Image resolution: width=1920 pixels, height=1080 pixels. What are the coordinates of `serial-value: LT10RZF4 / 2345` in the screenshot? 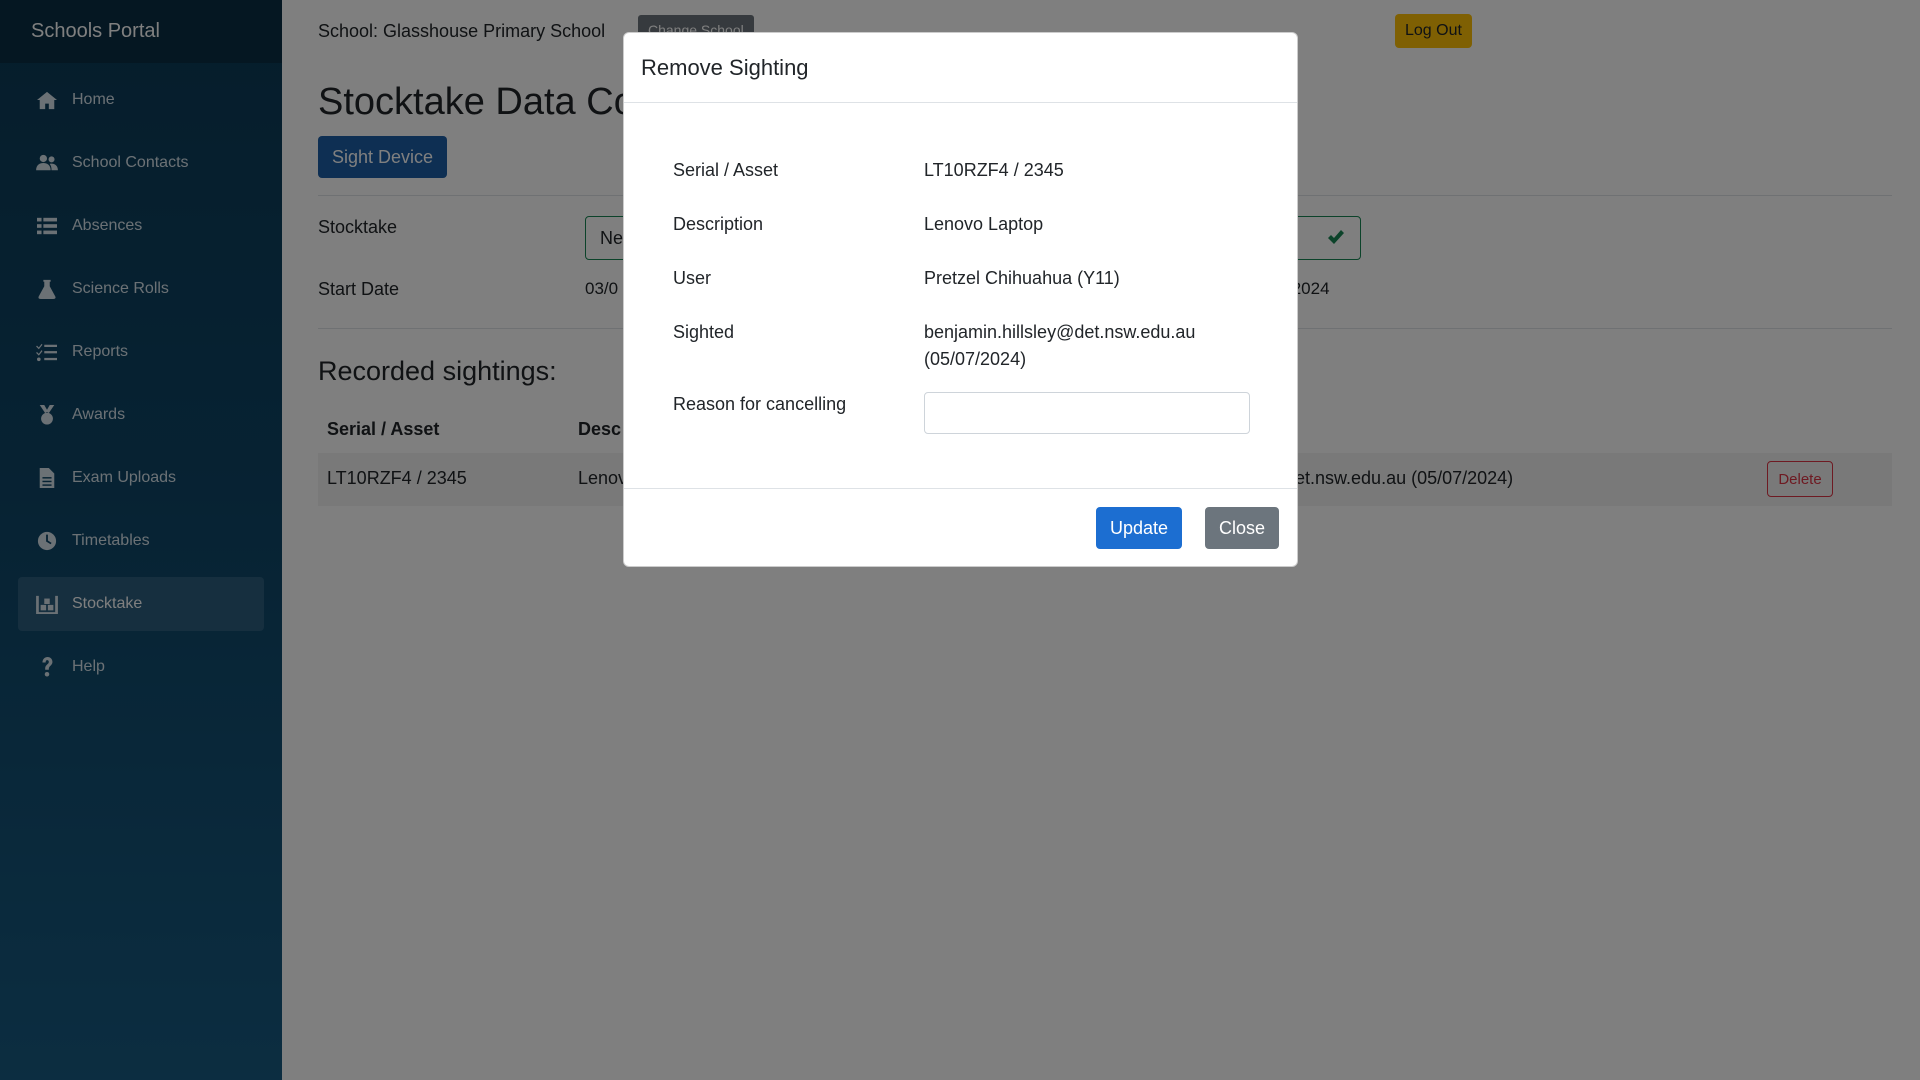 It's located at (994, 170).